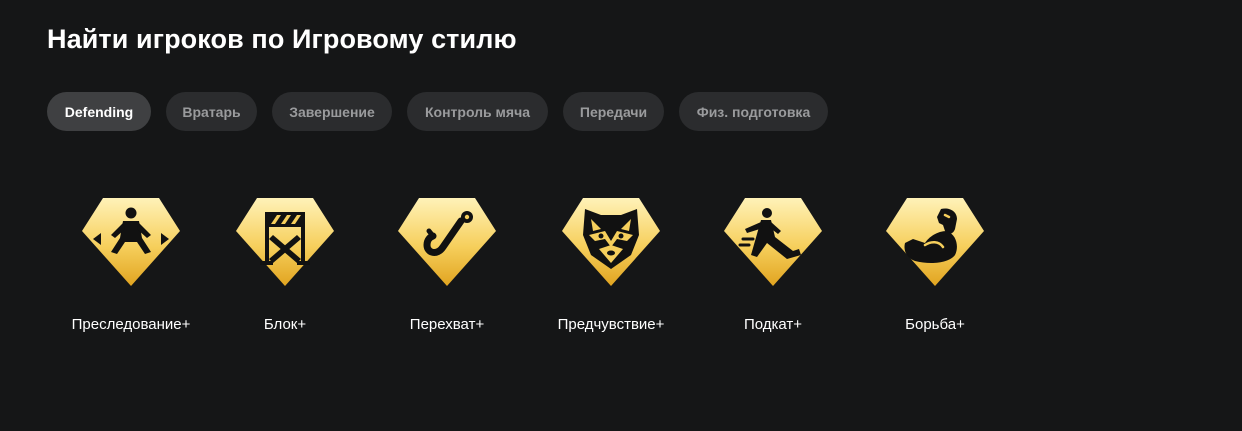 Image resolution: width=1242 pixels, height=431 pixels. Describe the element at coordinates (613, 111) in the screenshot. I see `tab-passing: Передачи` at that location.